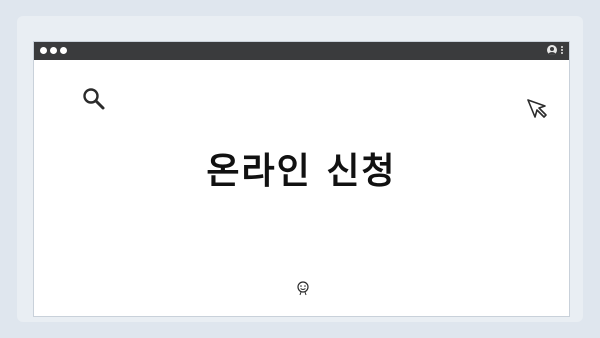 The image size is (600, 338). I want to click on maximize-dot, so click(63, 50).